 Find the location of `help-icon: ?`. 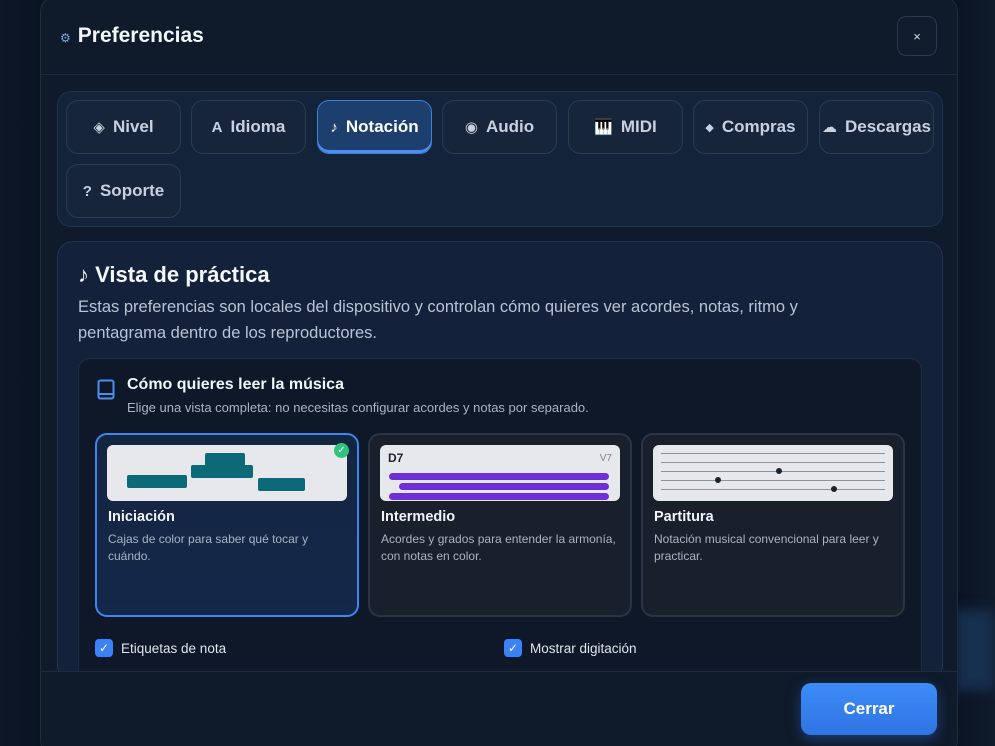

help-icon: ? is located at coordinates (87, 191).